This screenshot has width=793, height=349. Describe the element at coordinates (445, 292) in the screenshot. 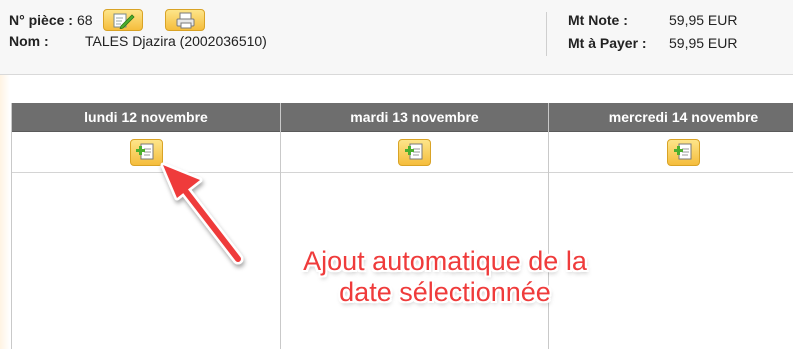

I see `callout-line-2: date sélectionnée` at that location.